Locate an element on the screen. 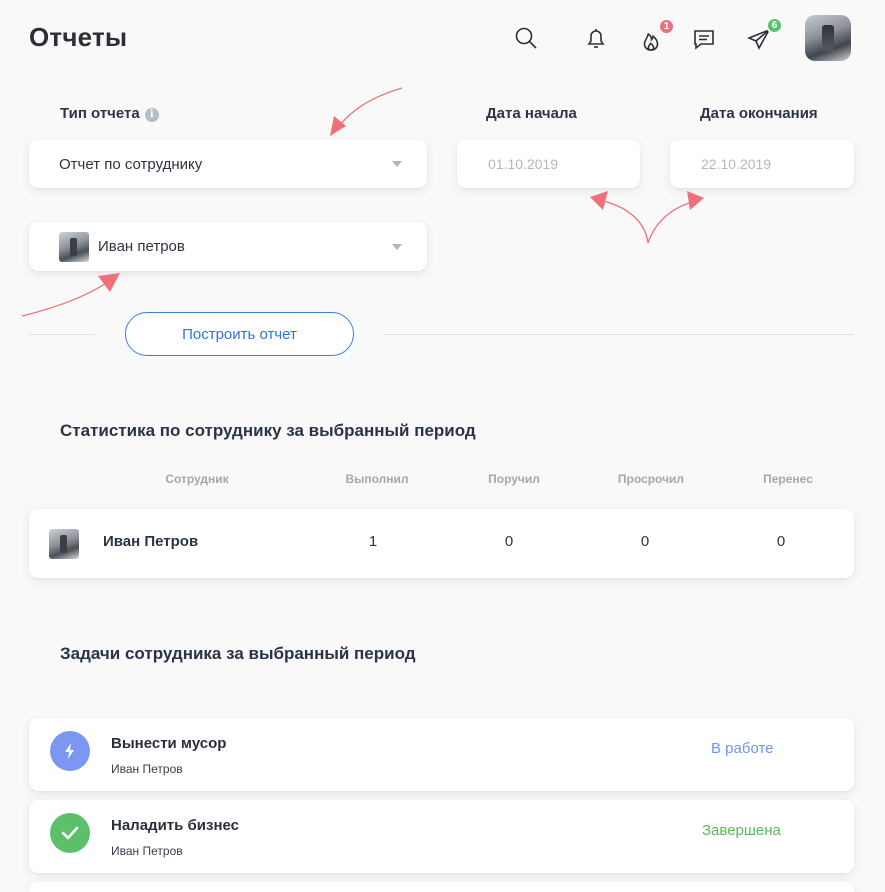  annotation-arrow-start-date is located at coordinates (623, 221).